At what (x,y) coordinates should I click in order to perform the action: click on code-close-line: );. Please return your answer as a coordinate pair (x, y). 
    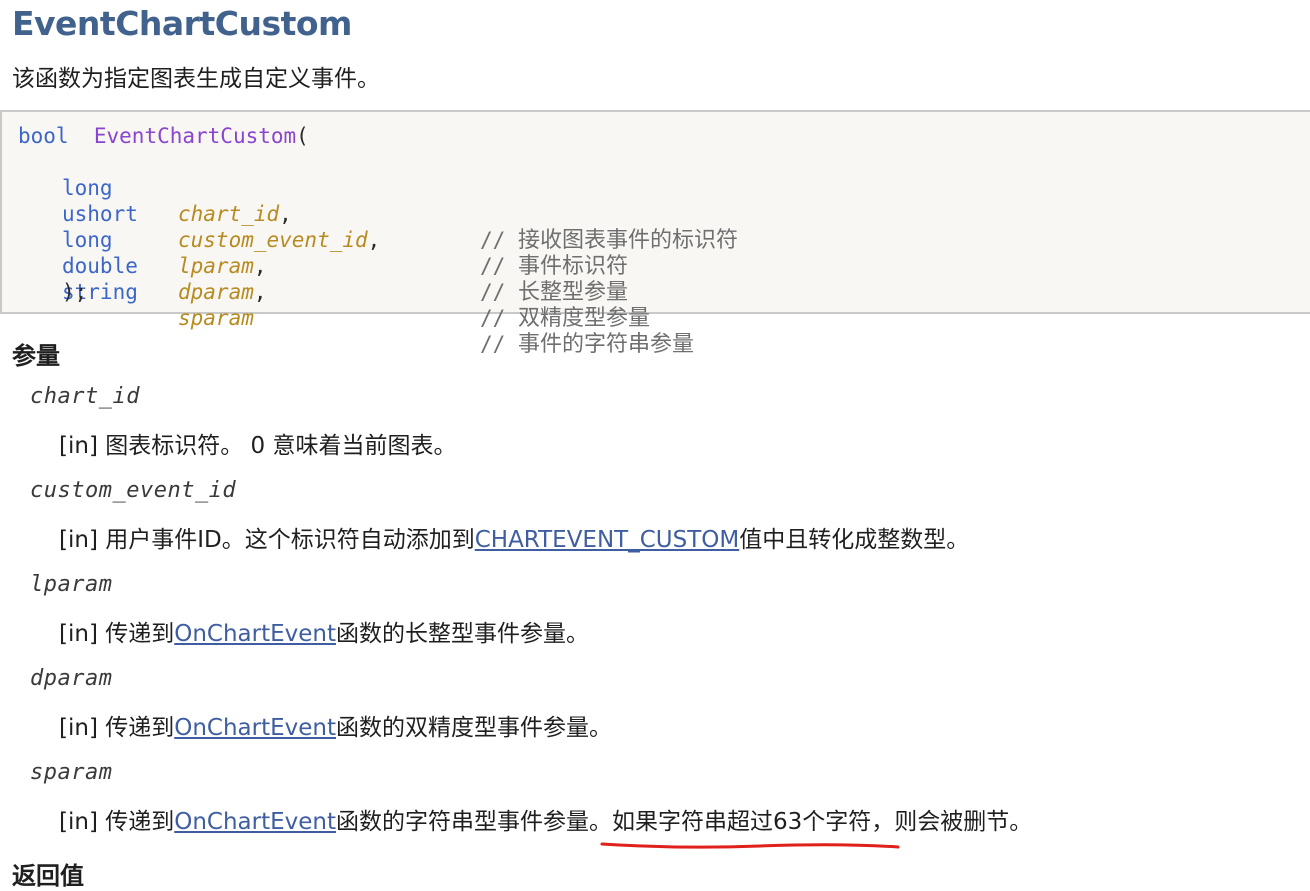
    Looking at the image, I should click on (664, 292).